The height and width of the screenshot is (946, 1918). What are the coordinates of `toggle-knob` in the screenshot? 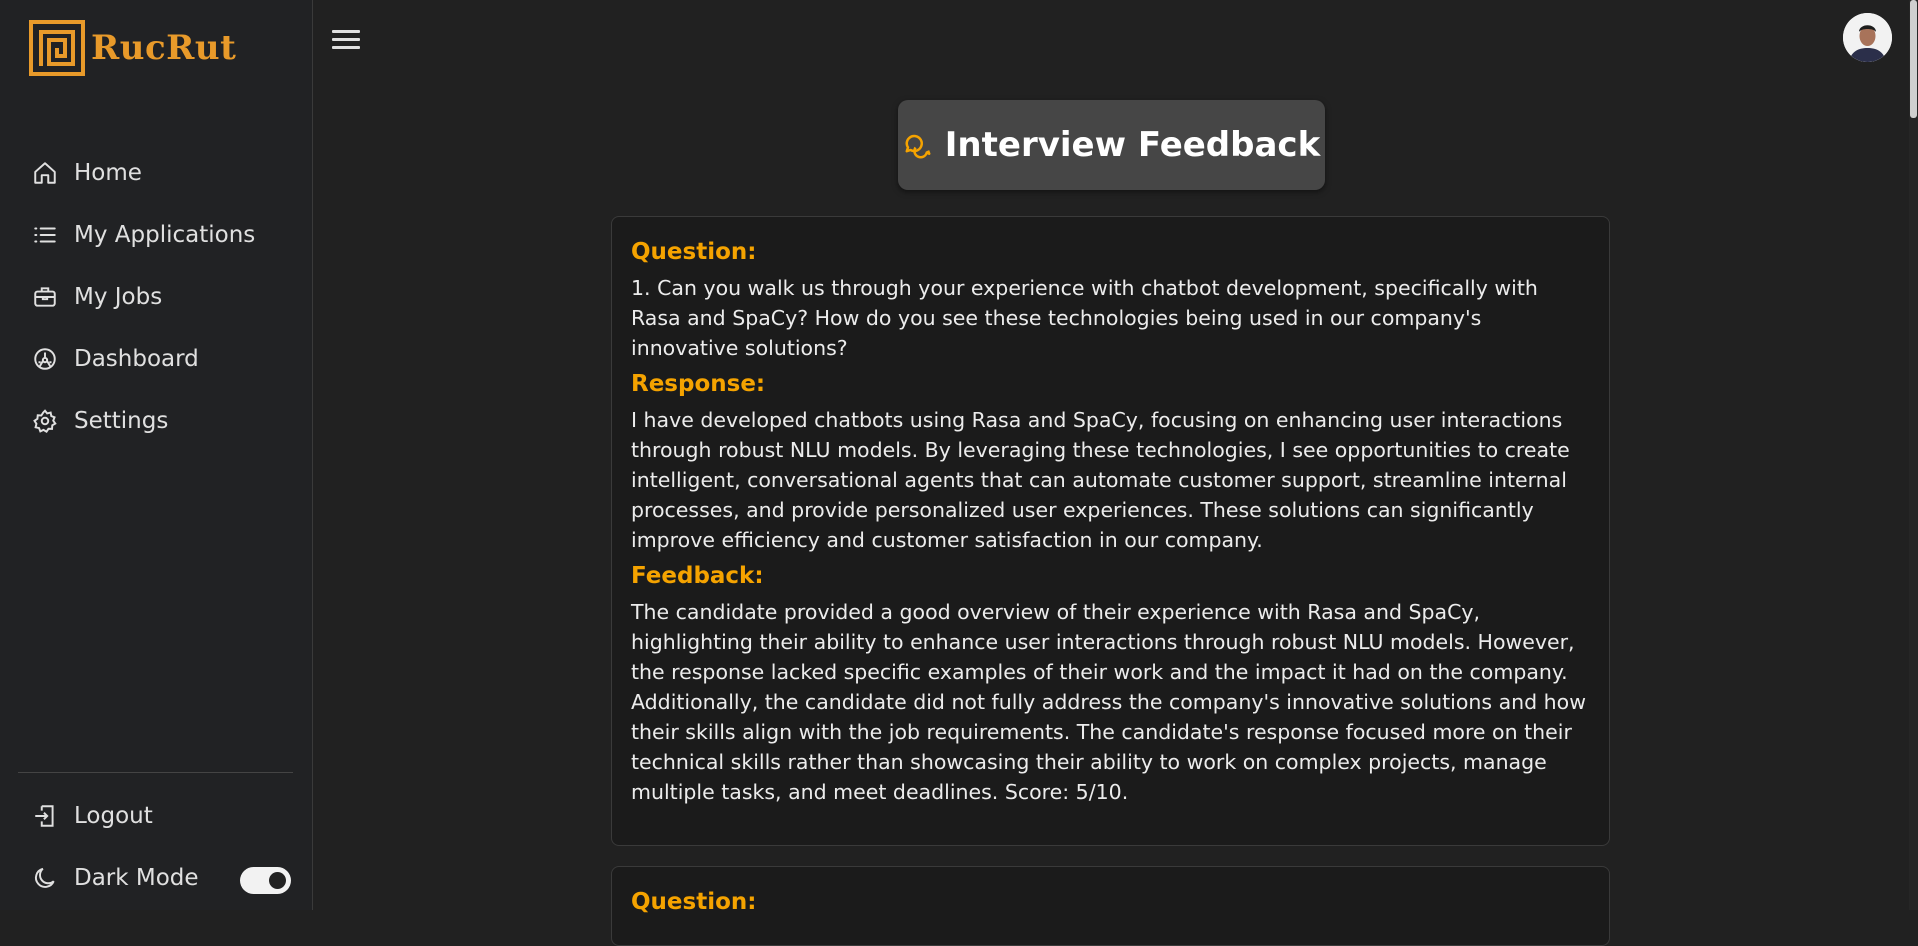 It's located at (277, 880).